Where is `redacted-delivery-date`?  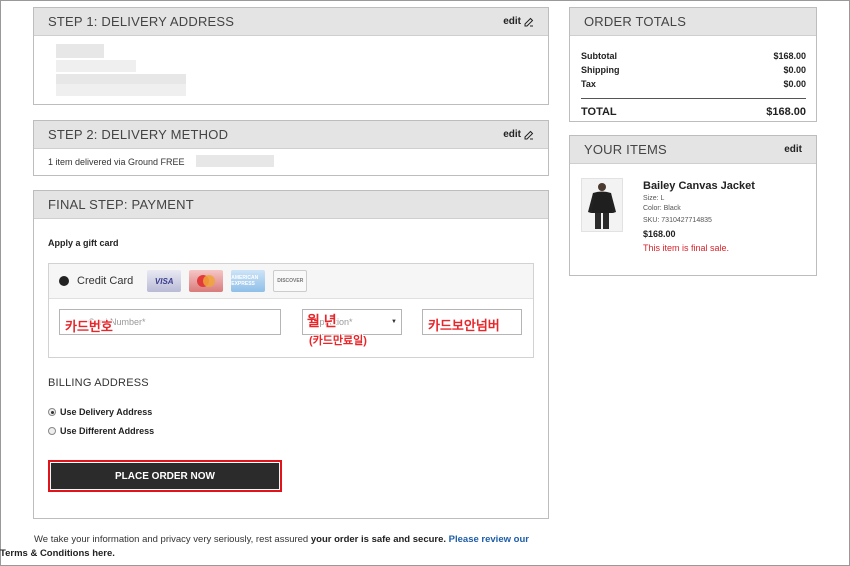 redacted-delivery-date is located at coordinates (235, 161).